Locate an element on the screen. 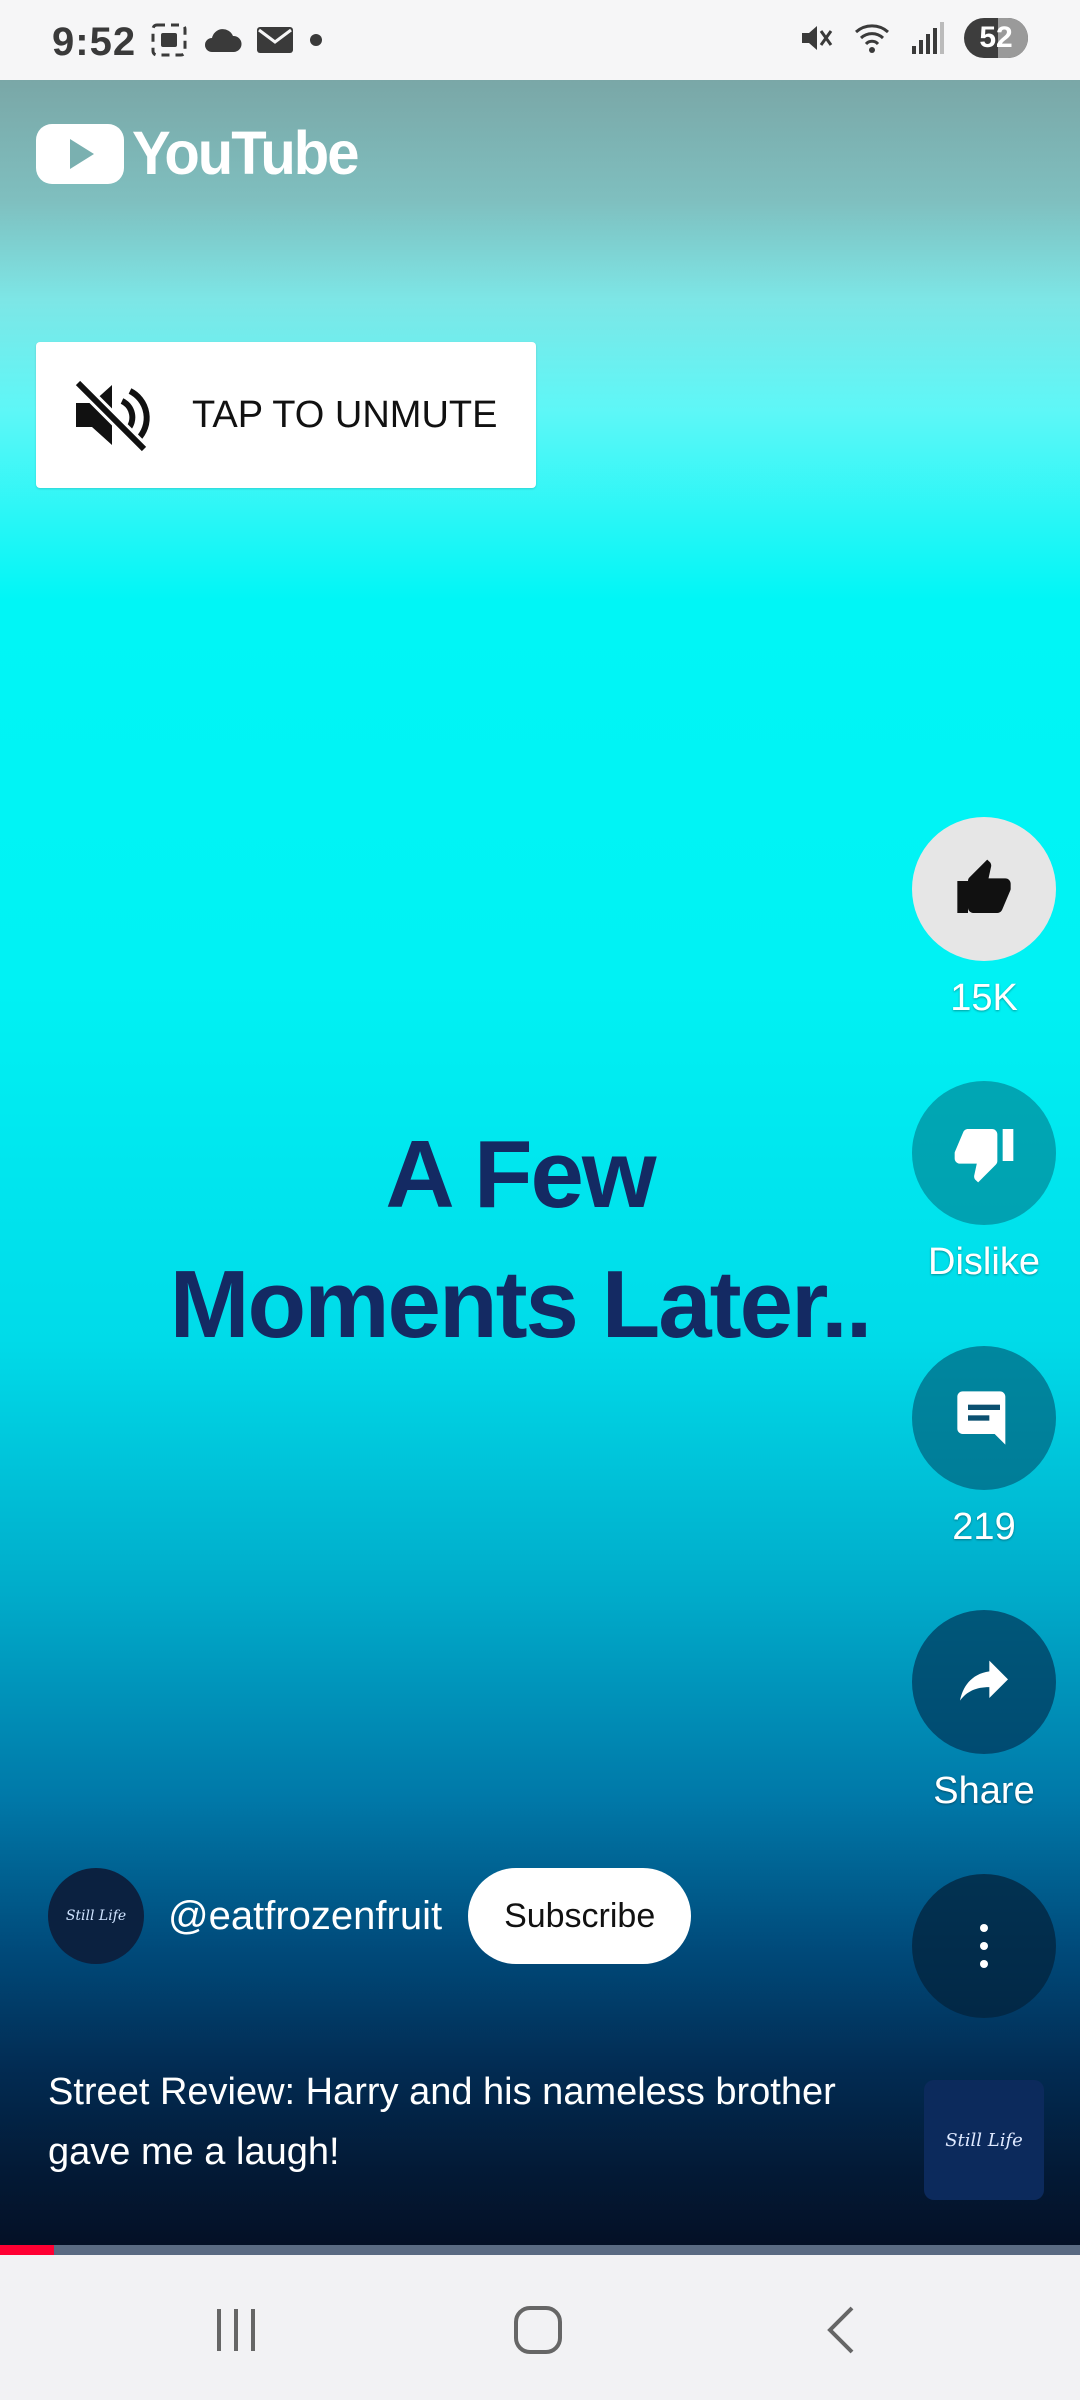 This screenshot has height=2400, width=1080. mail-icon is located at coordinates (275, 40).